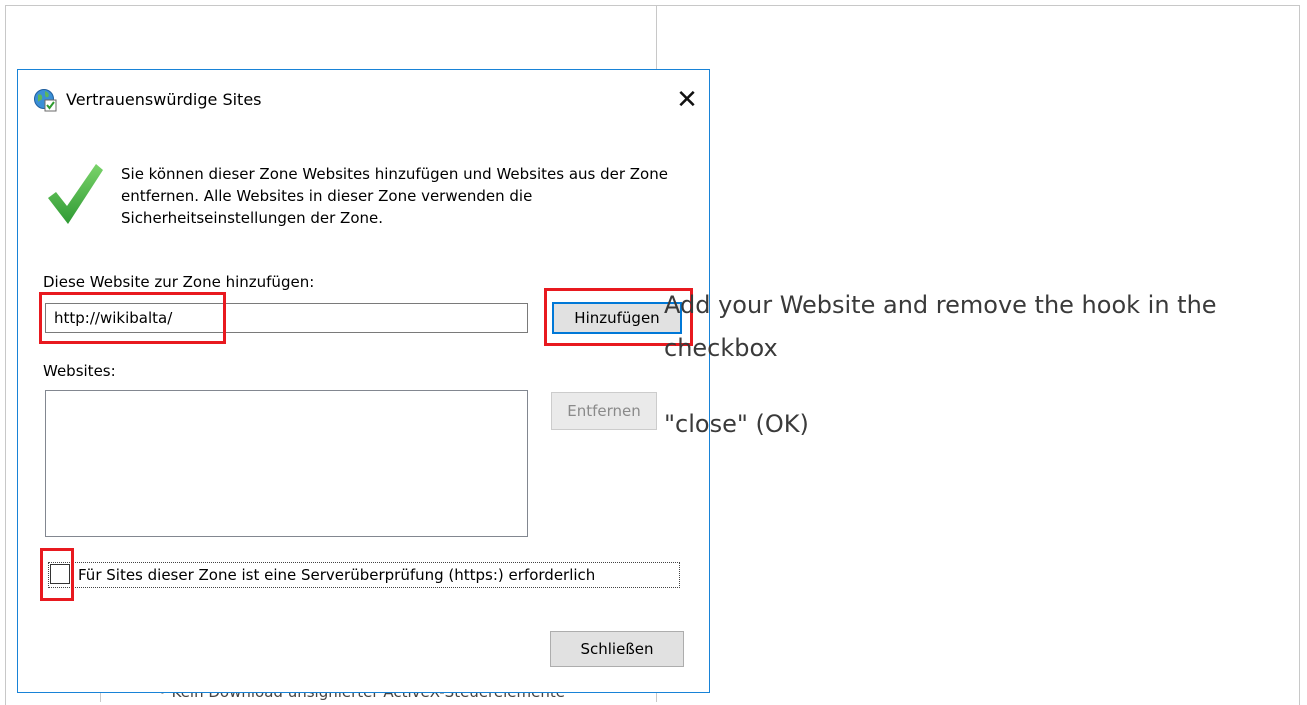 The height and width of the screenshot is (705, 1307). What do you see at coordinates (363, 101) in the screenshot?
I see `title-bar: Vertrauenswürdige Sites ✕` at bounding box center [363, 101].